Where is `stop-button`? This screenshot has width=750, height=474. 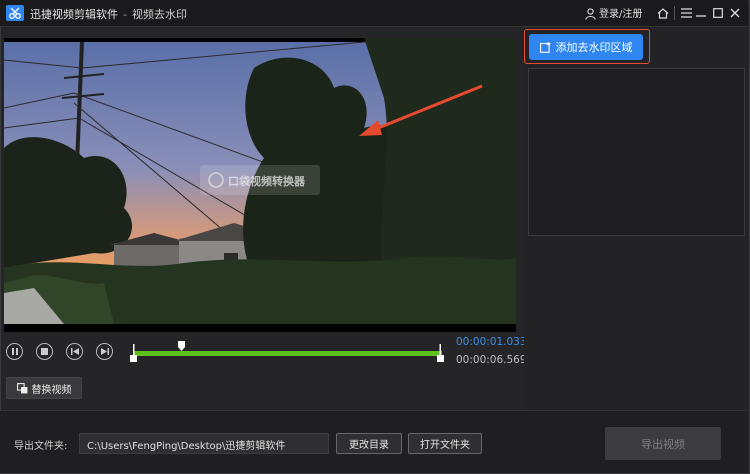 stop-button is located at coordinates (44, 351).